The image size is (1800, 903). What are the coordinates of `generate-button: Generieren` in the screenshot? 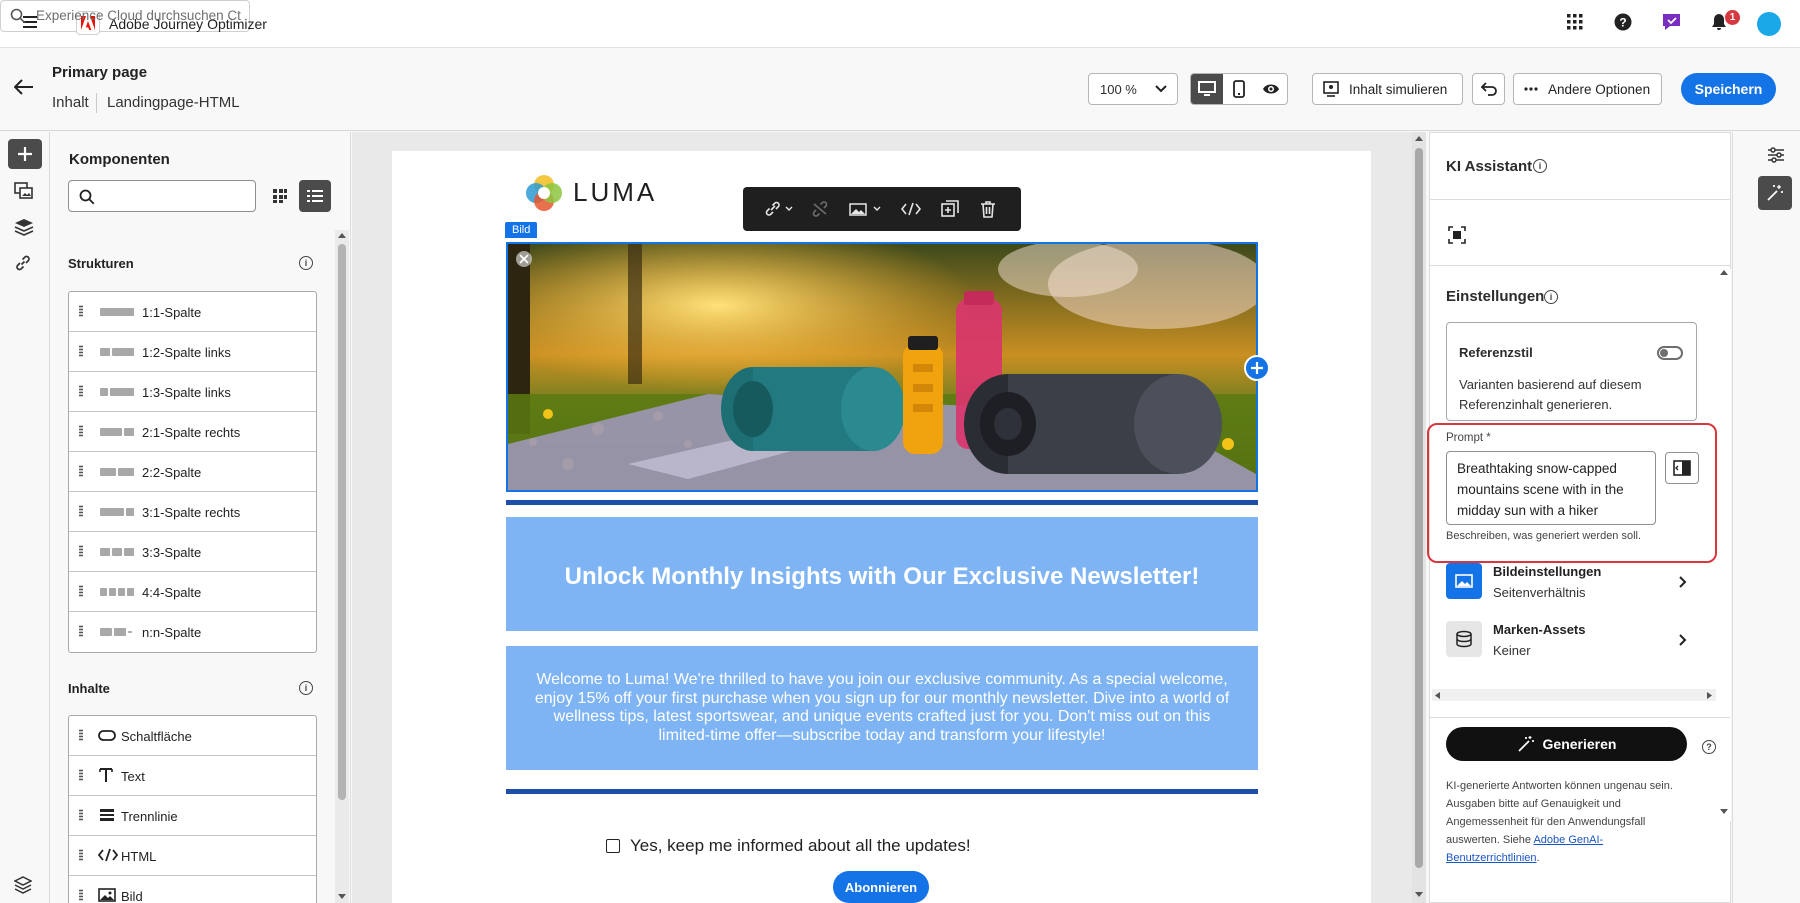 It's located at (1566, 744).